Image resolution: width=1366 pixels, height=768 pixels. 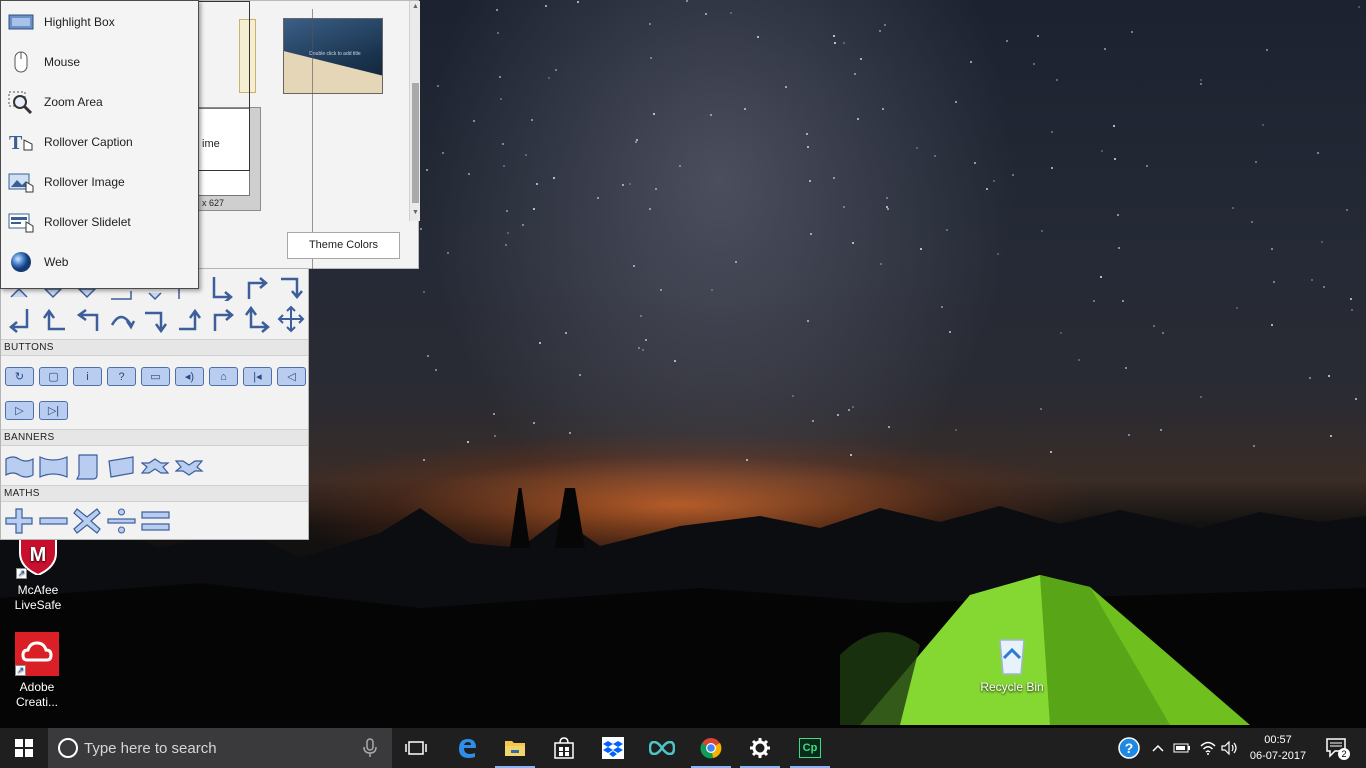 What do you see at coordinates (257, 376) in the screenshot?
I see `button-shape-first-icon: |◂` at bounding box center [257, 376].